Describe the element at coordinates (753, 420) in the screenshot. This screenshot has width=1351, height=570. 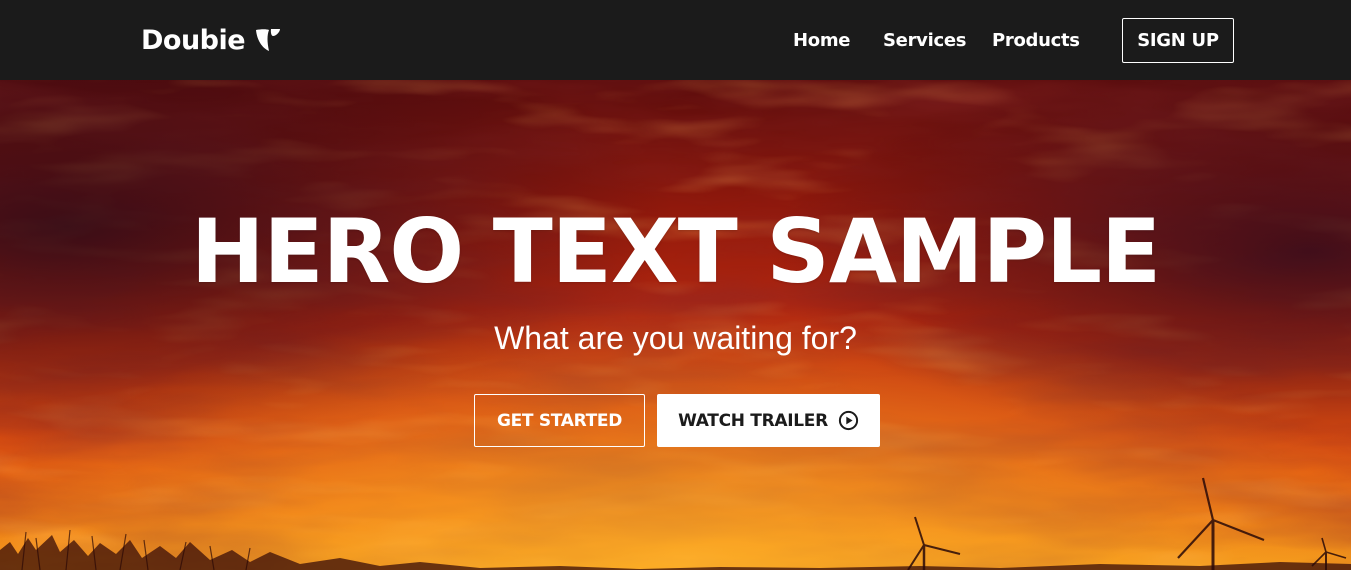
I see `watch-trailer-label: WATCH TRAILER` at that location.